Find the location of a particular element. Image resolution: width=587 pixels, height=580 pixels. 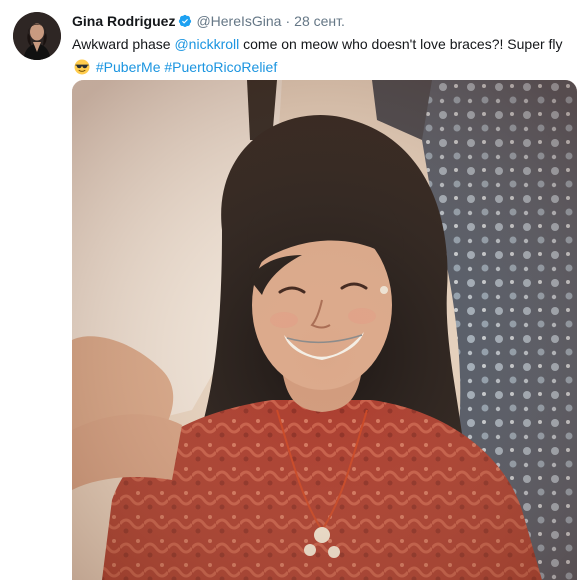

author-avatar is located at coordinates (37, 36).